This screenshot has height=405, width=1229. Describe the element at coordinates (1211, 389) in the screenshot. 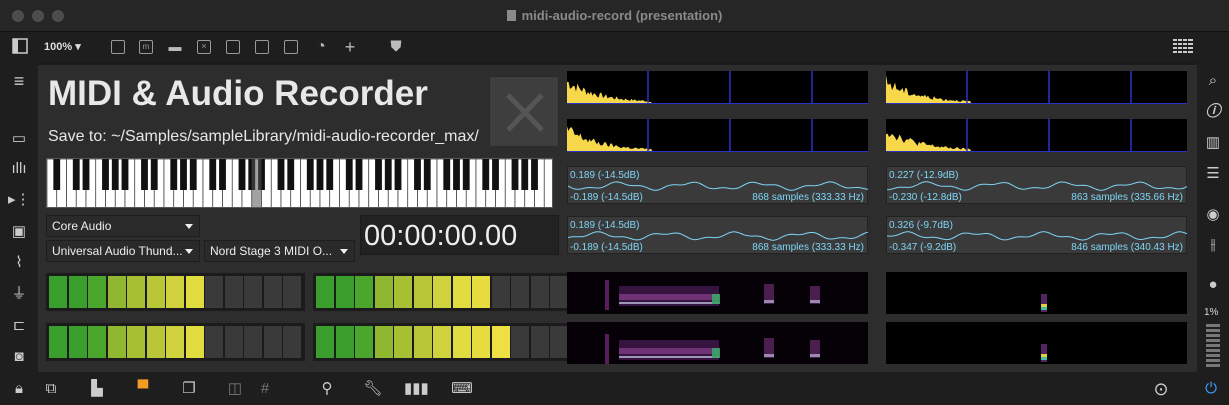

I see `power-icon: ⏻` at that location.